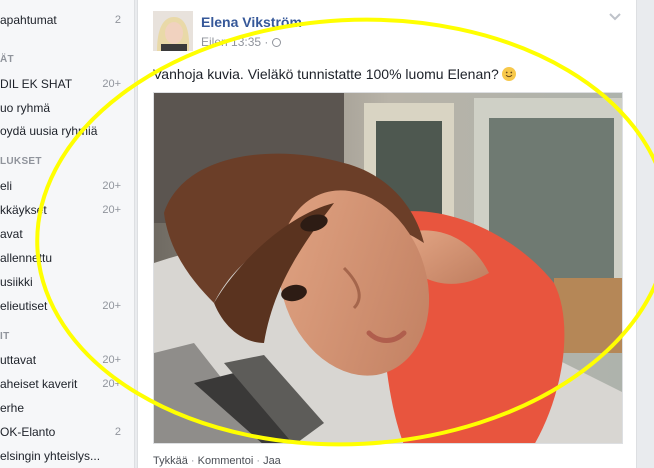 The height and width of the screenshot is (468, 654). What do you see at coordinates (67, 60) in the screenshot?
I see `sidebar-section-heading: ÄT` at bounding box center [67, 60].